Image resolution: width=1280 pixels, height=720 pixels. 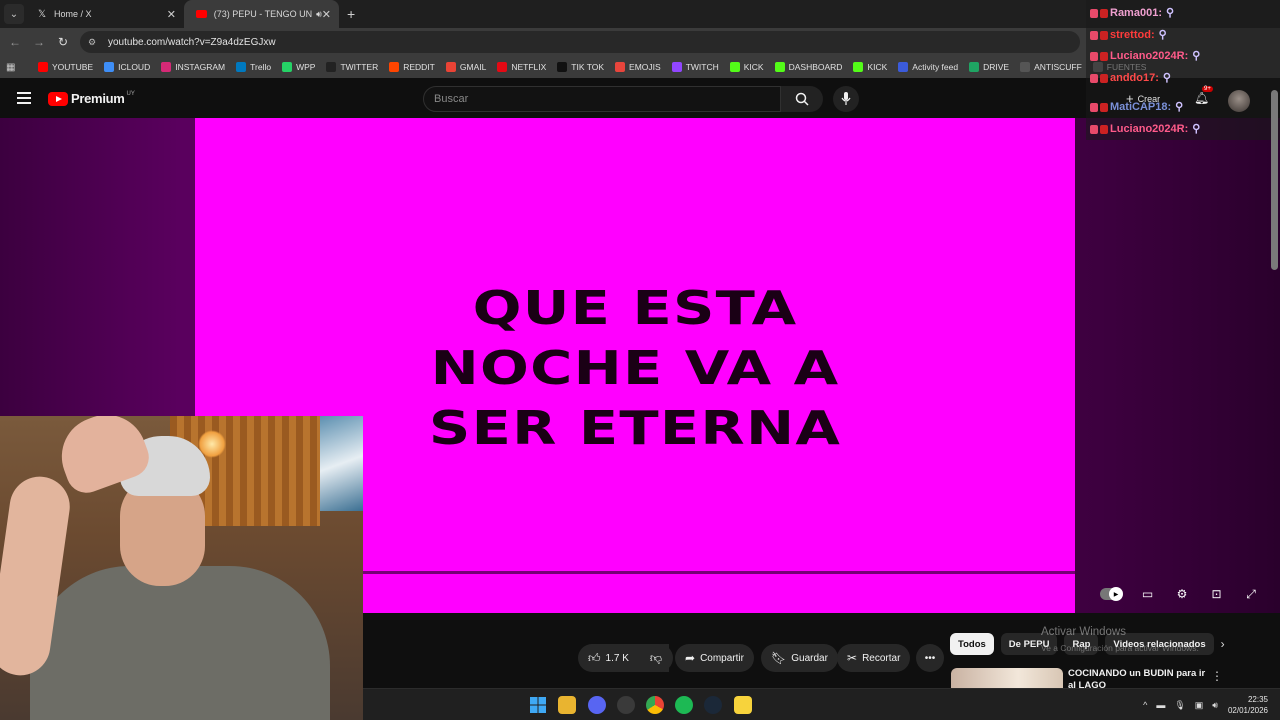 What do you see at coordinates (656, 658) in the screenshot?
I see `dislike-button: 👎︎` at bounding box center [656, 658].